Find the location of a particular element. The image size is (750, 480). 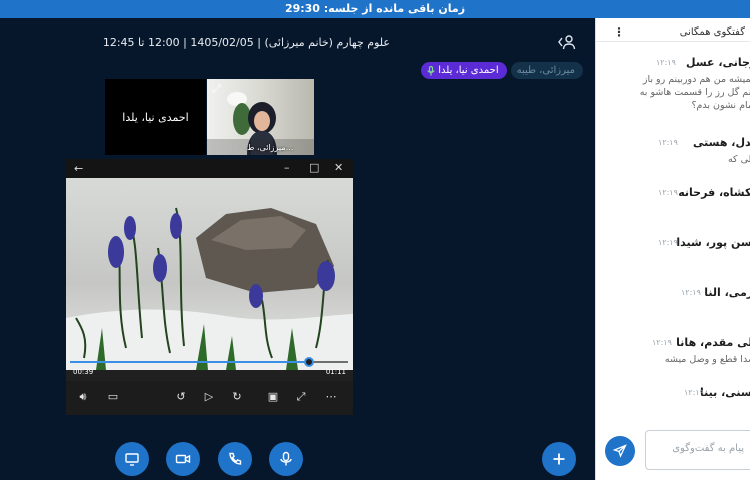

chat-title: گفتگوی همگانی is located at coordinates (712, 32).